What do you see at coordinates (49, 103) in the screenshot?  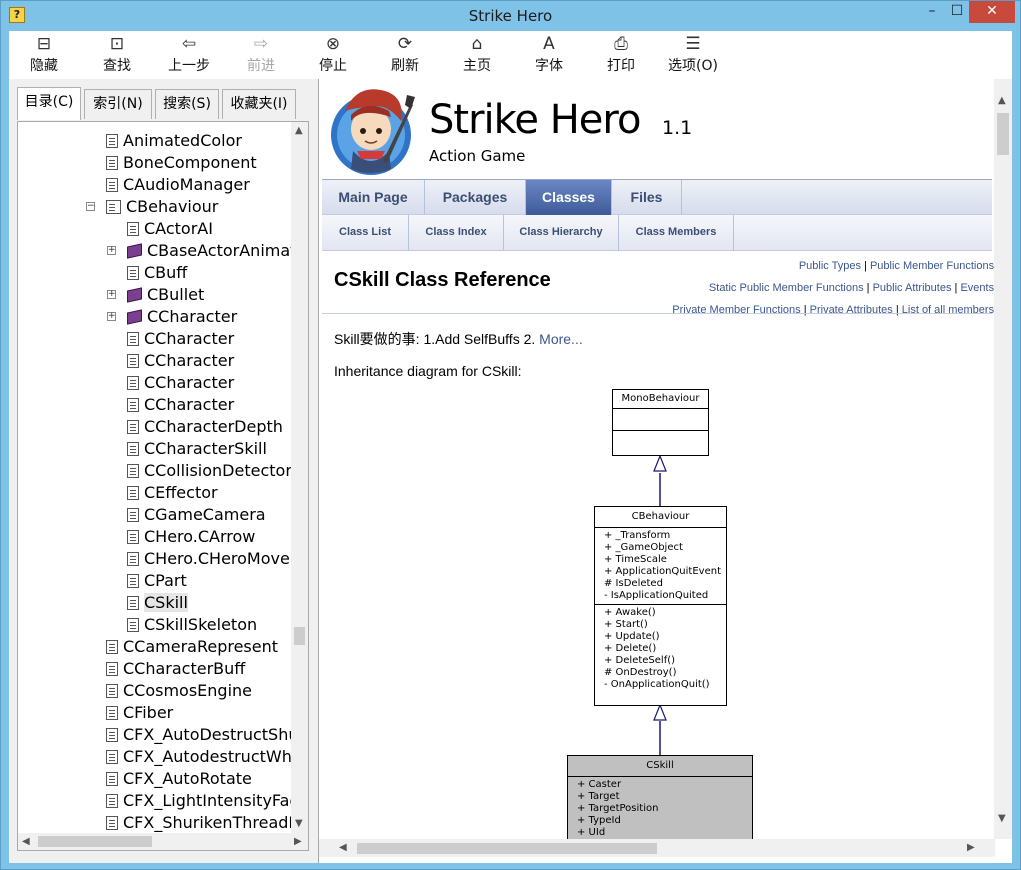 I see `tab-contents: 目录(C)` at bounding box center [49, 103].